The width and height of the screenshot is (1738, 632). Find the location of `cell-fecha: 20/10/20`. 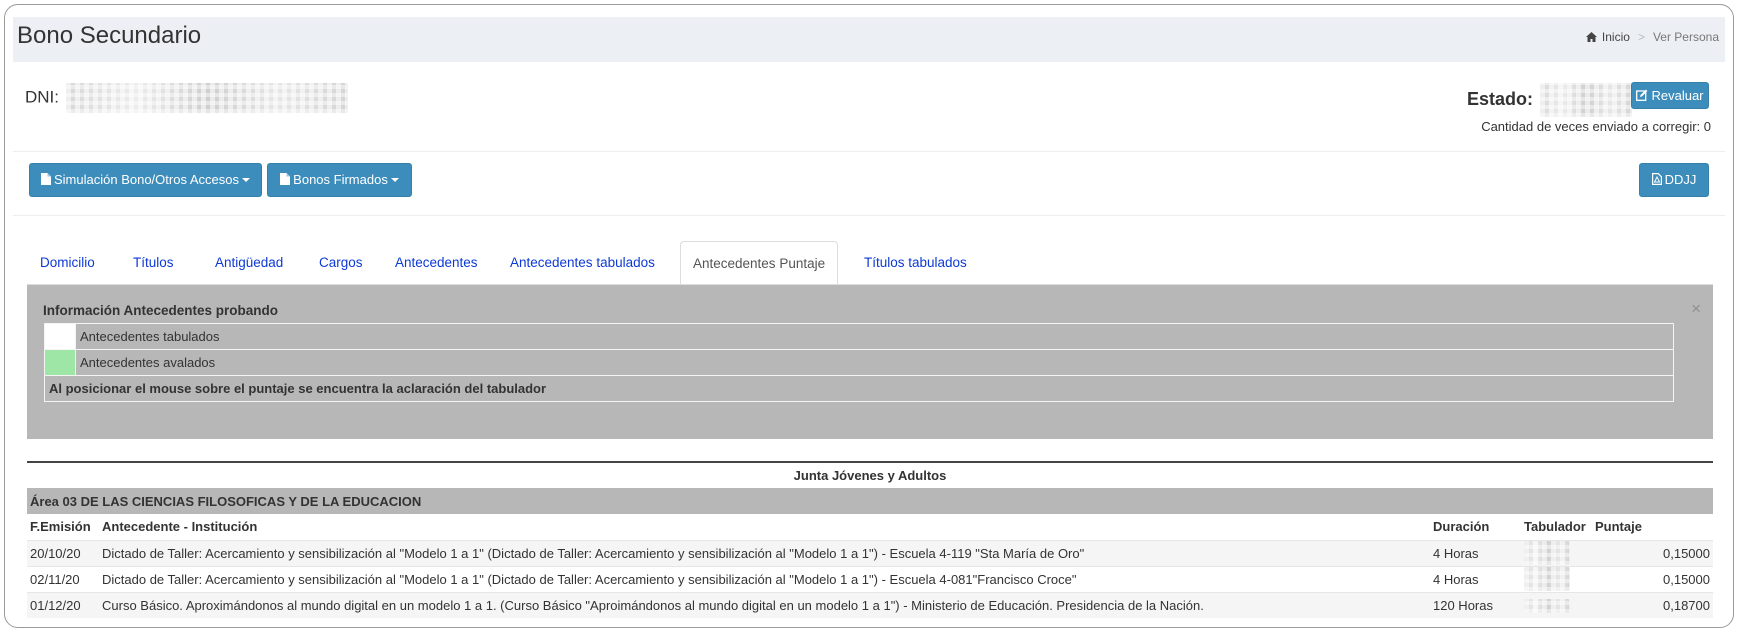

cell-fecha: 20/10/20 is located at coordinates (63, 552).